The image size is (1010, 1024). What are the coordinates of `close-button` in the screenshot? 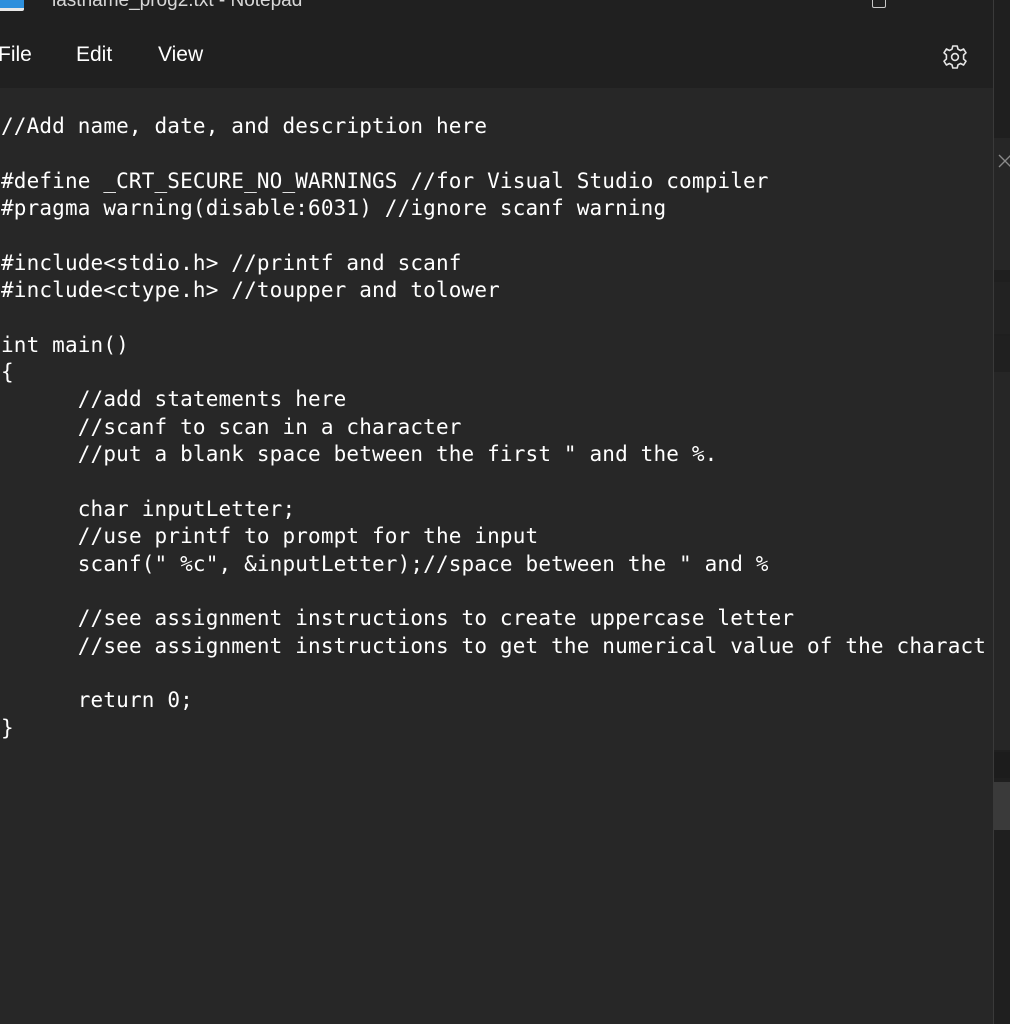 It's located at (954, 5).